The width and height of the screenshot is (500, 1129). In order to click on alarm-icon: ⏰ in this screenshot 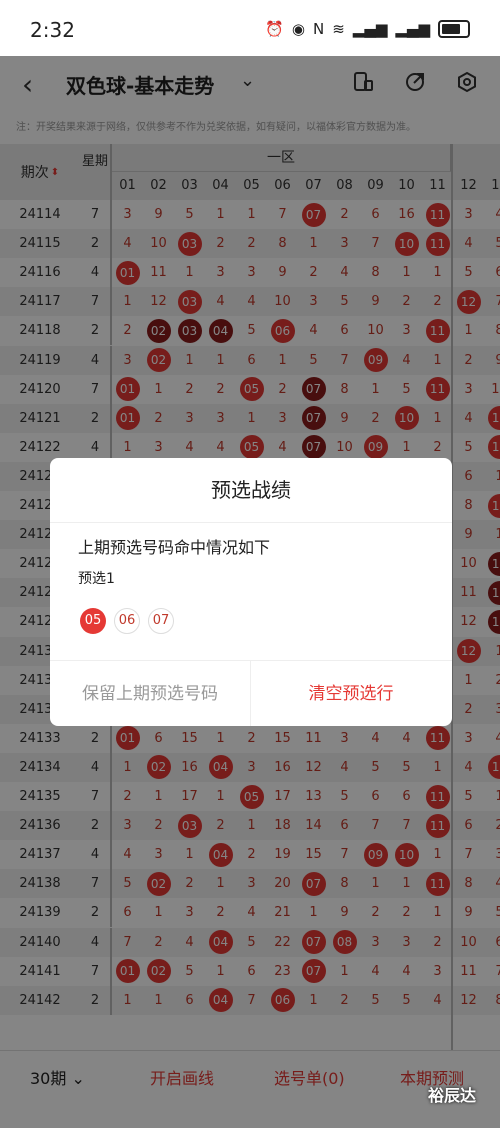, I will do `click(274, 29)`.